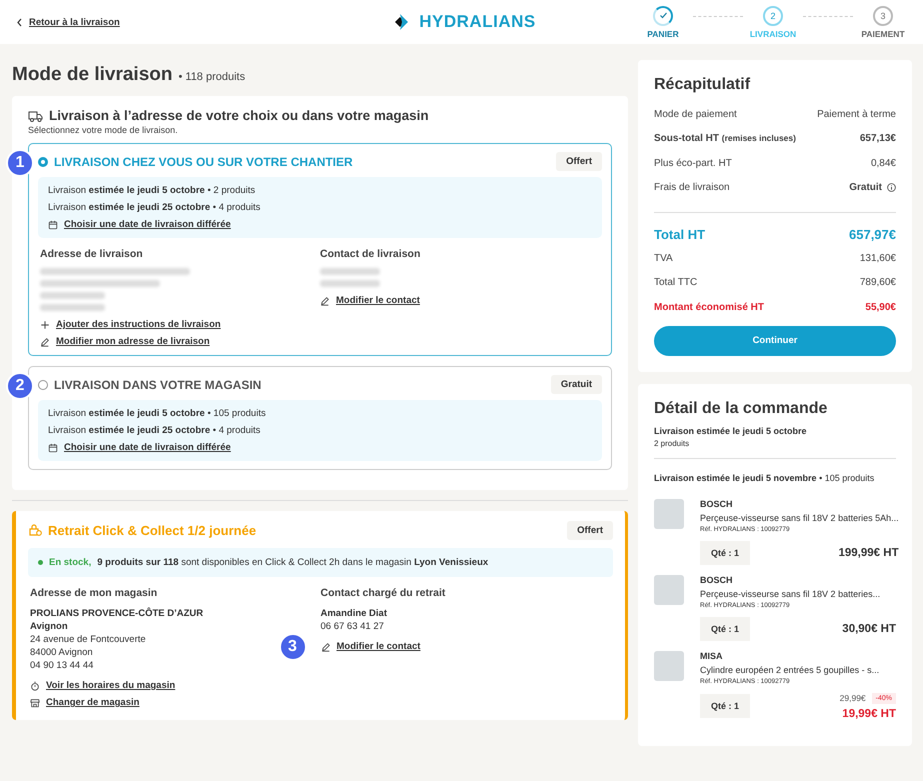  I want to click on contact-title: Contact de livraison, so click(371, 254).